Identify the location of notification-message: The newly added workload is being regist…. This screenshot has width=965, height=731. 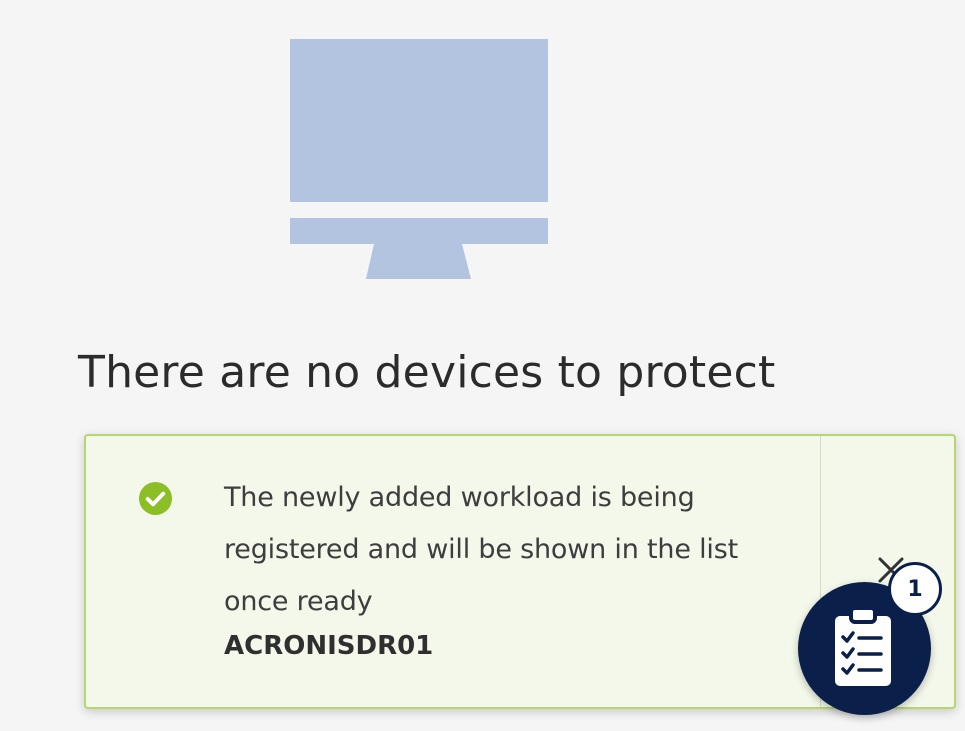
(481, 549).